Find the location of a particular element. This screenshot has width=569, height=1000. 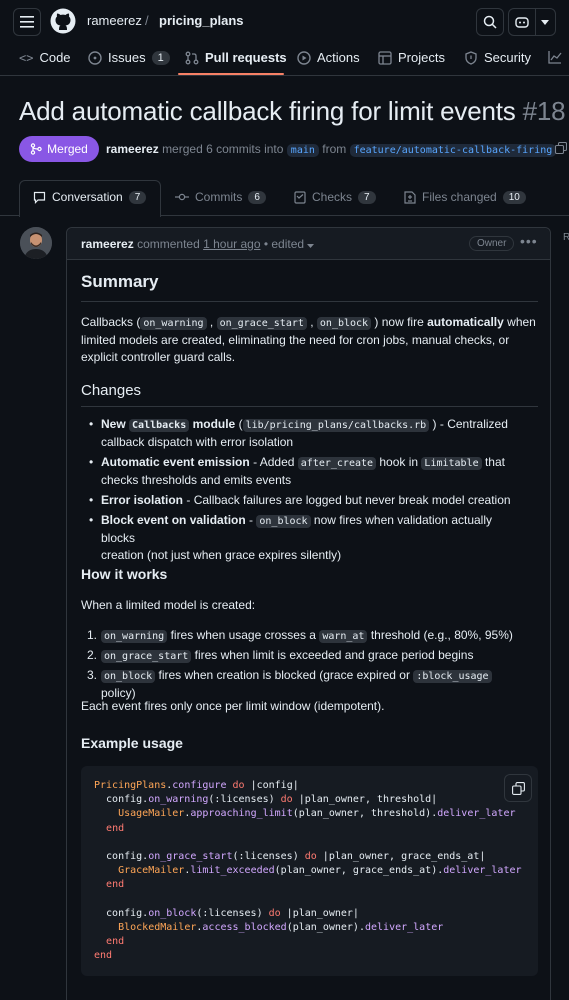

comment-icon is located at coordinates (39, 197).